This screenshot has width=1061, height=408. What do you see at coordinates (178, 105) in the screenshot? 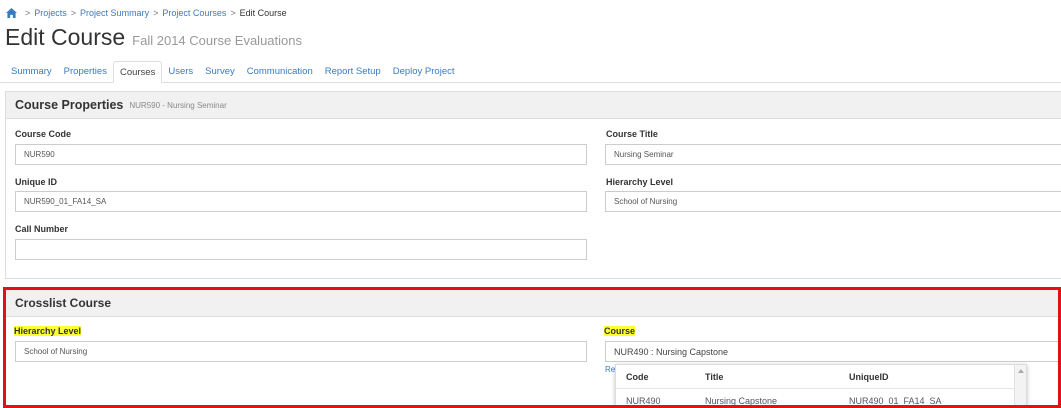
I see `course-properties-subtitle: NUR590 - Nursing Seminar` at bounding box center [178, 105].